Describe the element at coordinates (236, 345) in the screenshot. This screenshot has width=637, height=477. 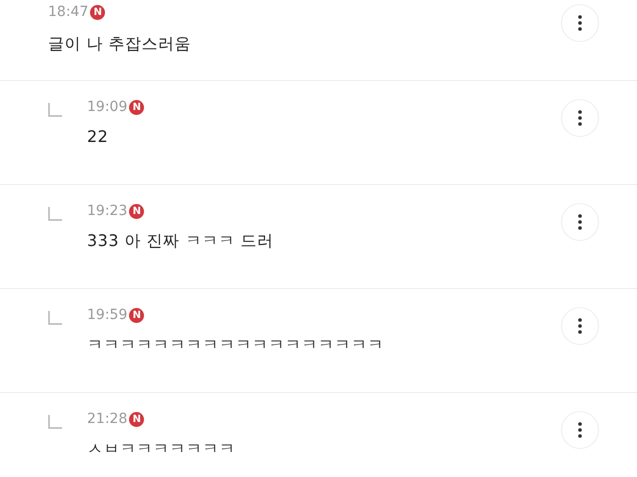
I see `comment-text: ㅋㅋㅋㅋㅋㅋㅋㅋㅋㅋㅋㅋㅋㅋㅋㅋㅋㅋ` at that location.